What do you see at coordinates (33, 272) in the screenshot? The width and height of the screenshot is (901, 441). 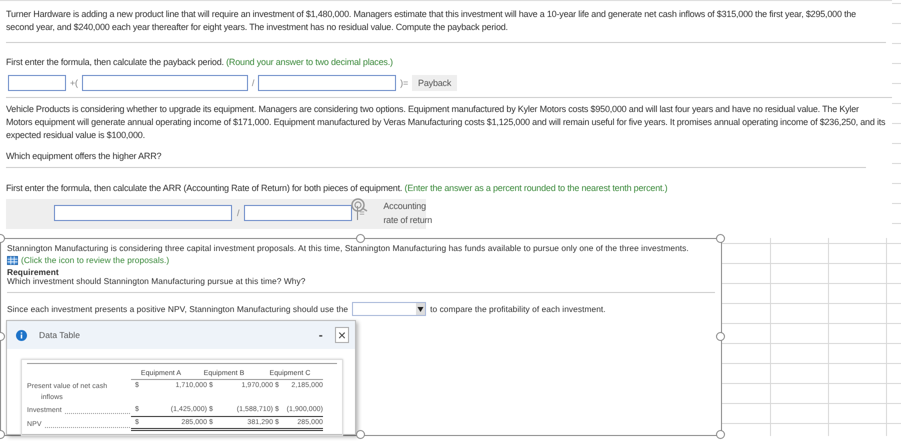 I see `requirement-heading: Requirement` at bounding box center [33, 272].